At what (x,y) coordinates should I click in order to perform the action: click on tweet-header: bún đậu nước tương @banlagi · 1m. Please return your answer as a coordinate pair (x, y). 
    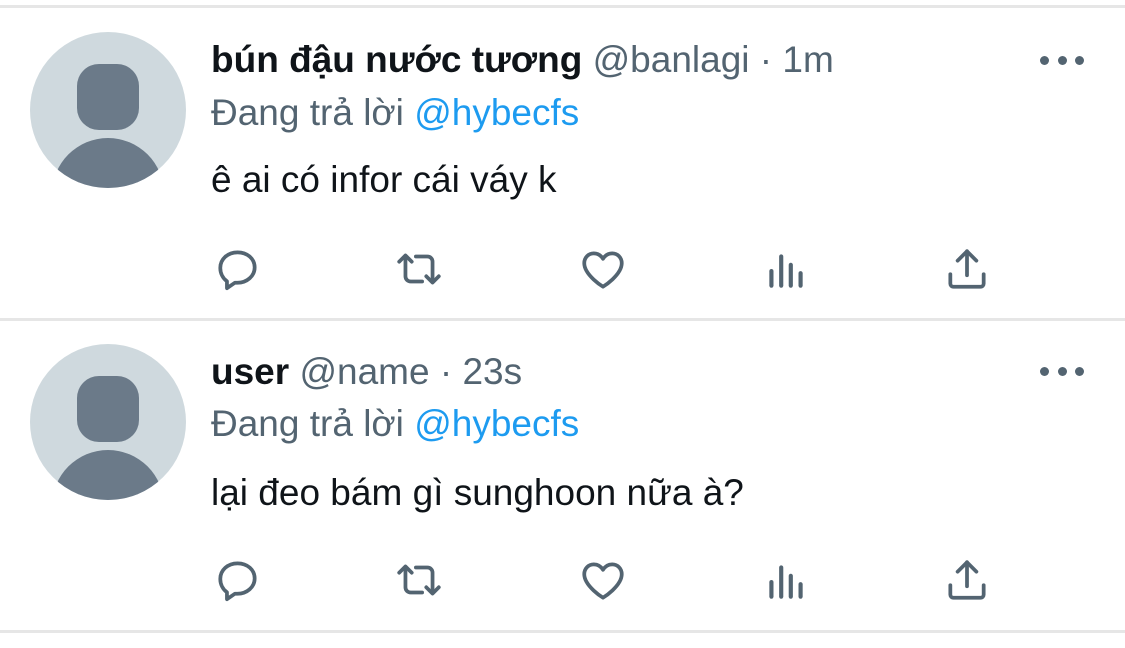
    Looking at the image, I should click on (522, 60).